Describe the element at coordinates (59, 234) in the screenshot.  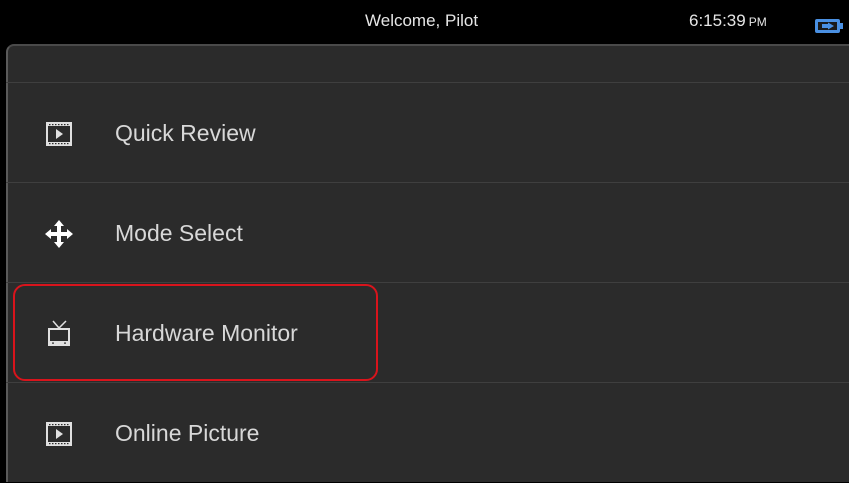
I see `move-arrows-icon` at that location.